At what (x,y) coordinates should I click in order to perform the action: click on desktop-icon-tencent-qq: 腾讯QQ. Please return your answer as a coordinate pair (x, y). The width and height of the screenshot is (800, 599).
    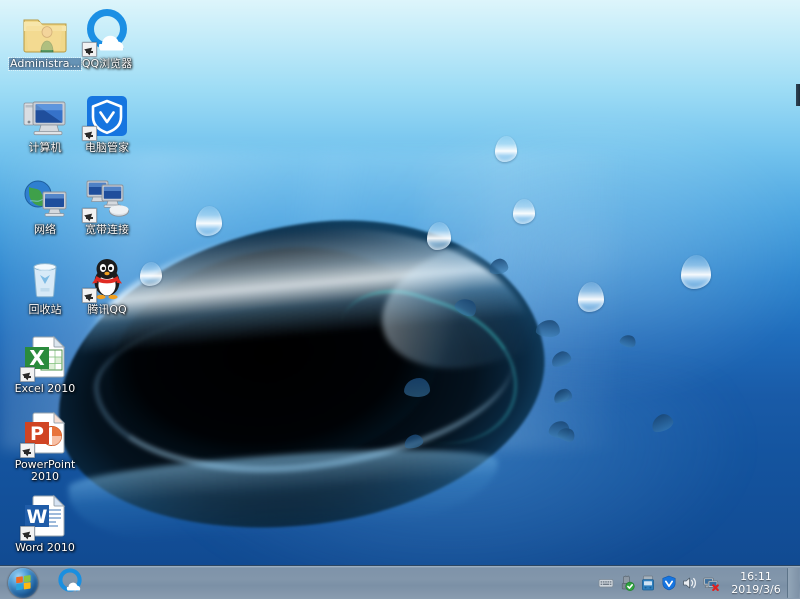
    Looking at the image, I should click on (107, 285).